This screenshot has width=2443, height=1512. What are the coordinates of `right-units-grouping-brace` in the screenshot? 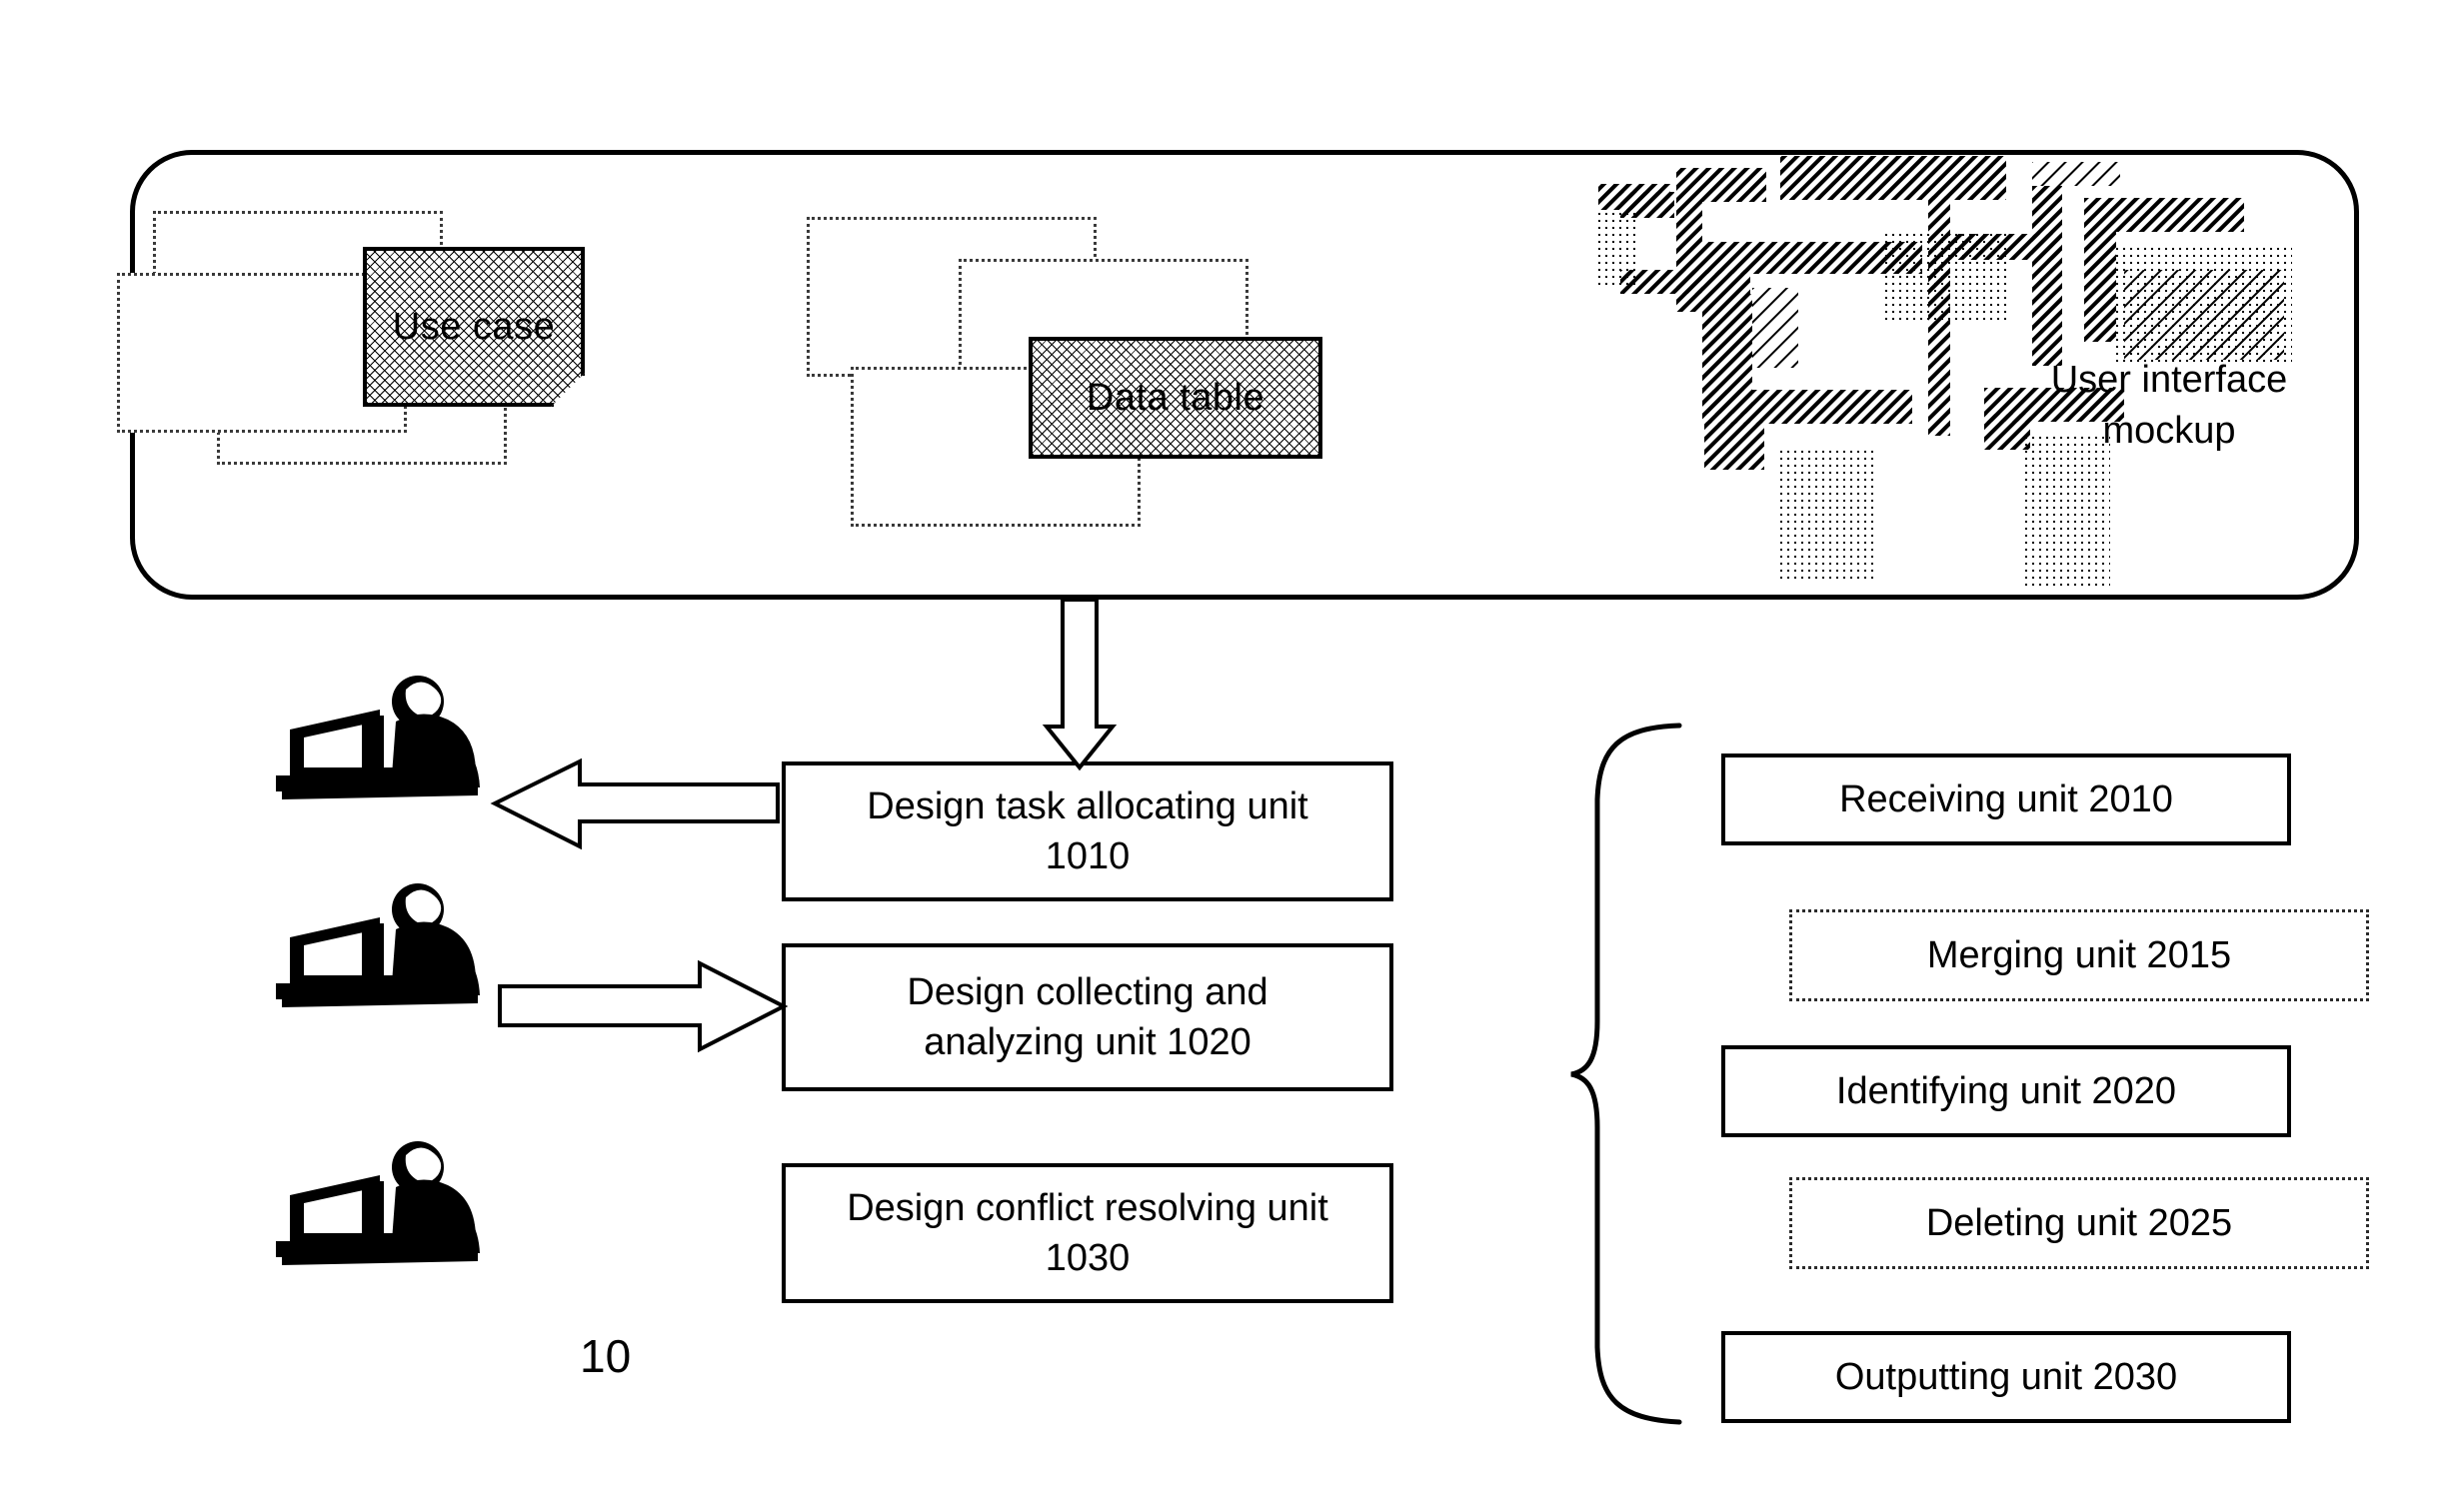 It's located at (1626, 1074).